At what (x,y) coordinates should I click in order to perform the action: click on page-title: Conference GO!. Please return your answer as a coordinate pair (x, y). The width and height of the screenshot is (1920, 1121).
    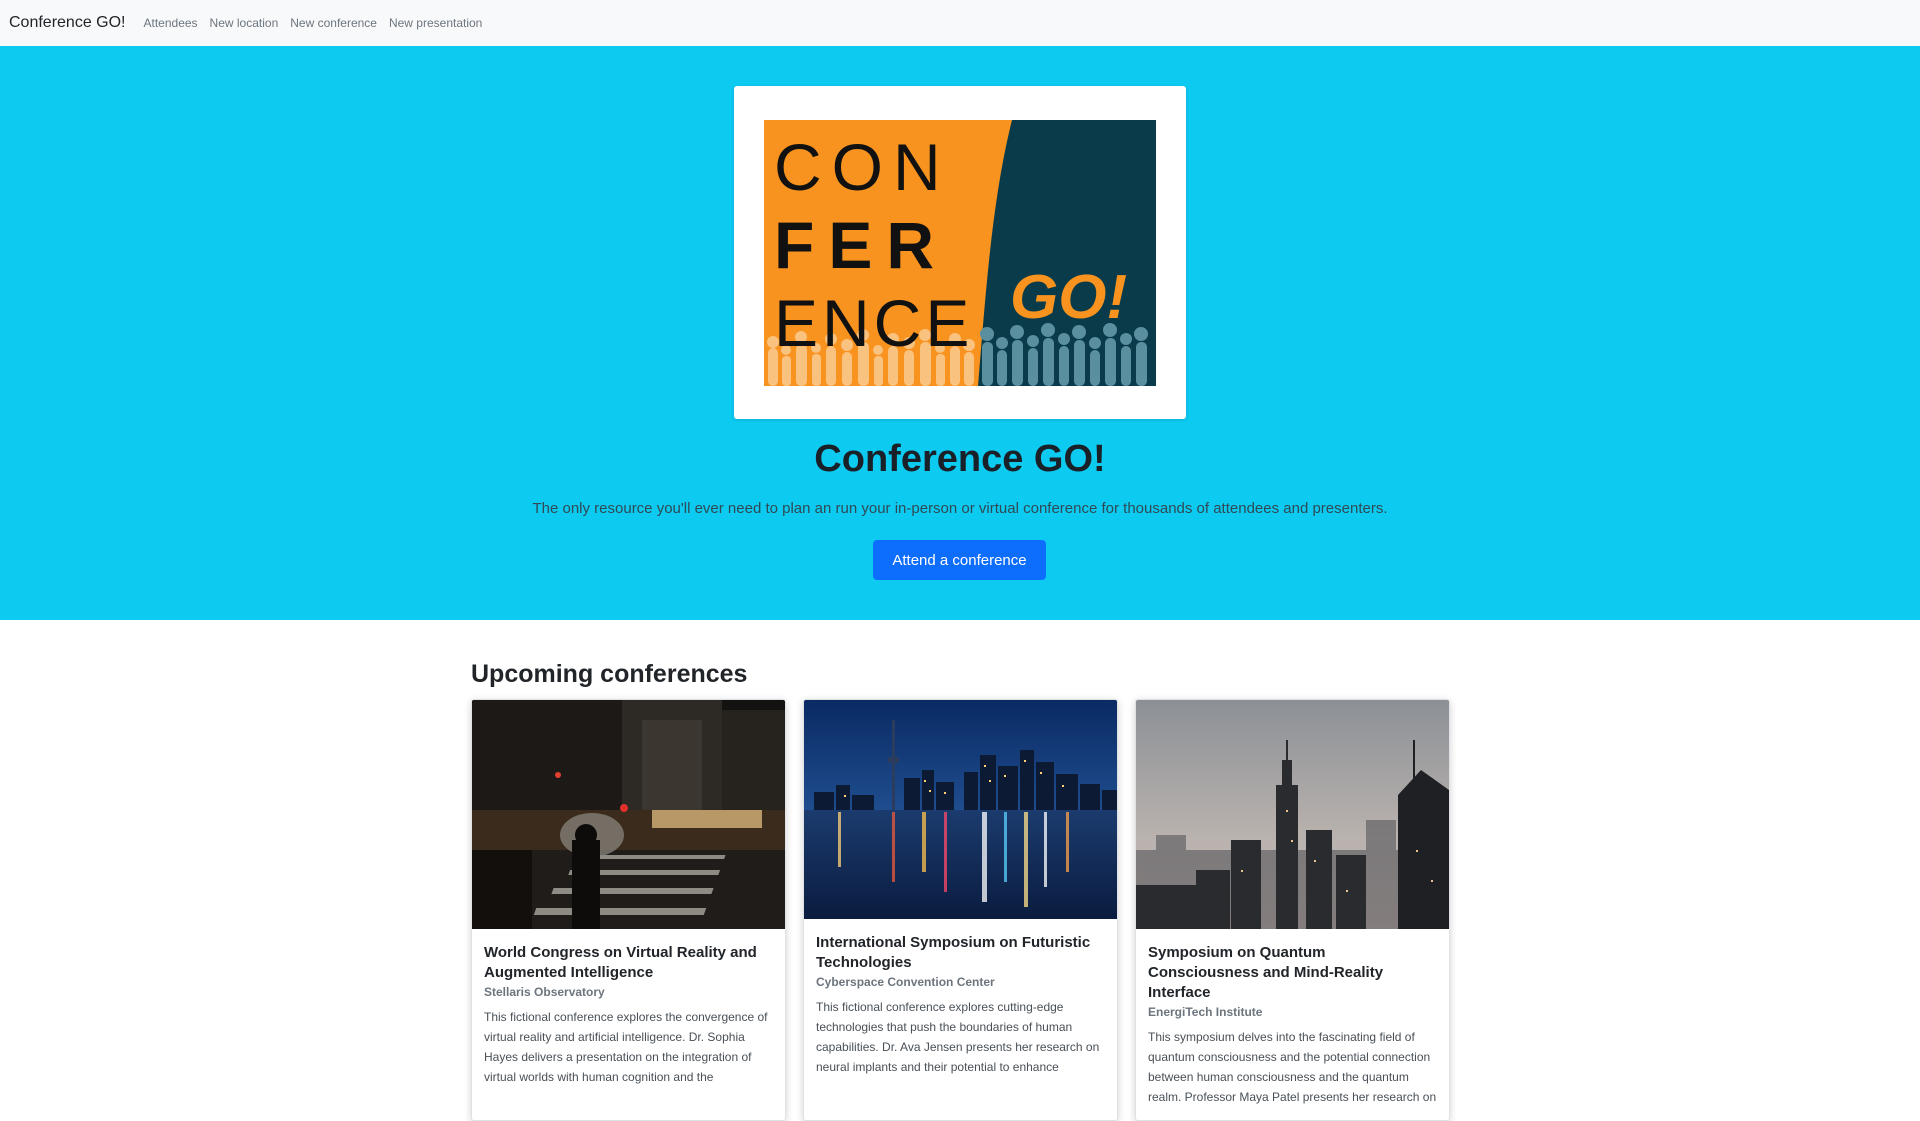
    Looking at the image, I should click on (960, 459).